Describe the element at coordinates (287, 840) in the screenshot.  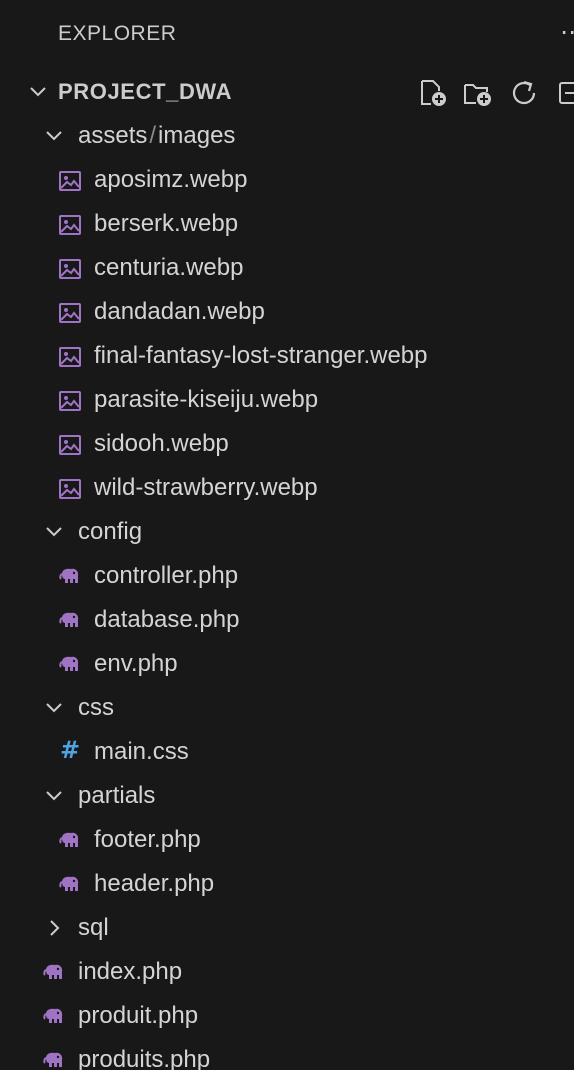
I see `file-php-item: footer.php` at that location.